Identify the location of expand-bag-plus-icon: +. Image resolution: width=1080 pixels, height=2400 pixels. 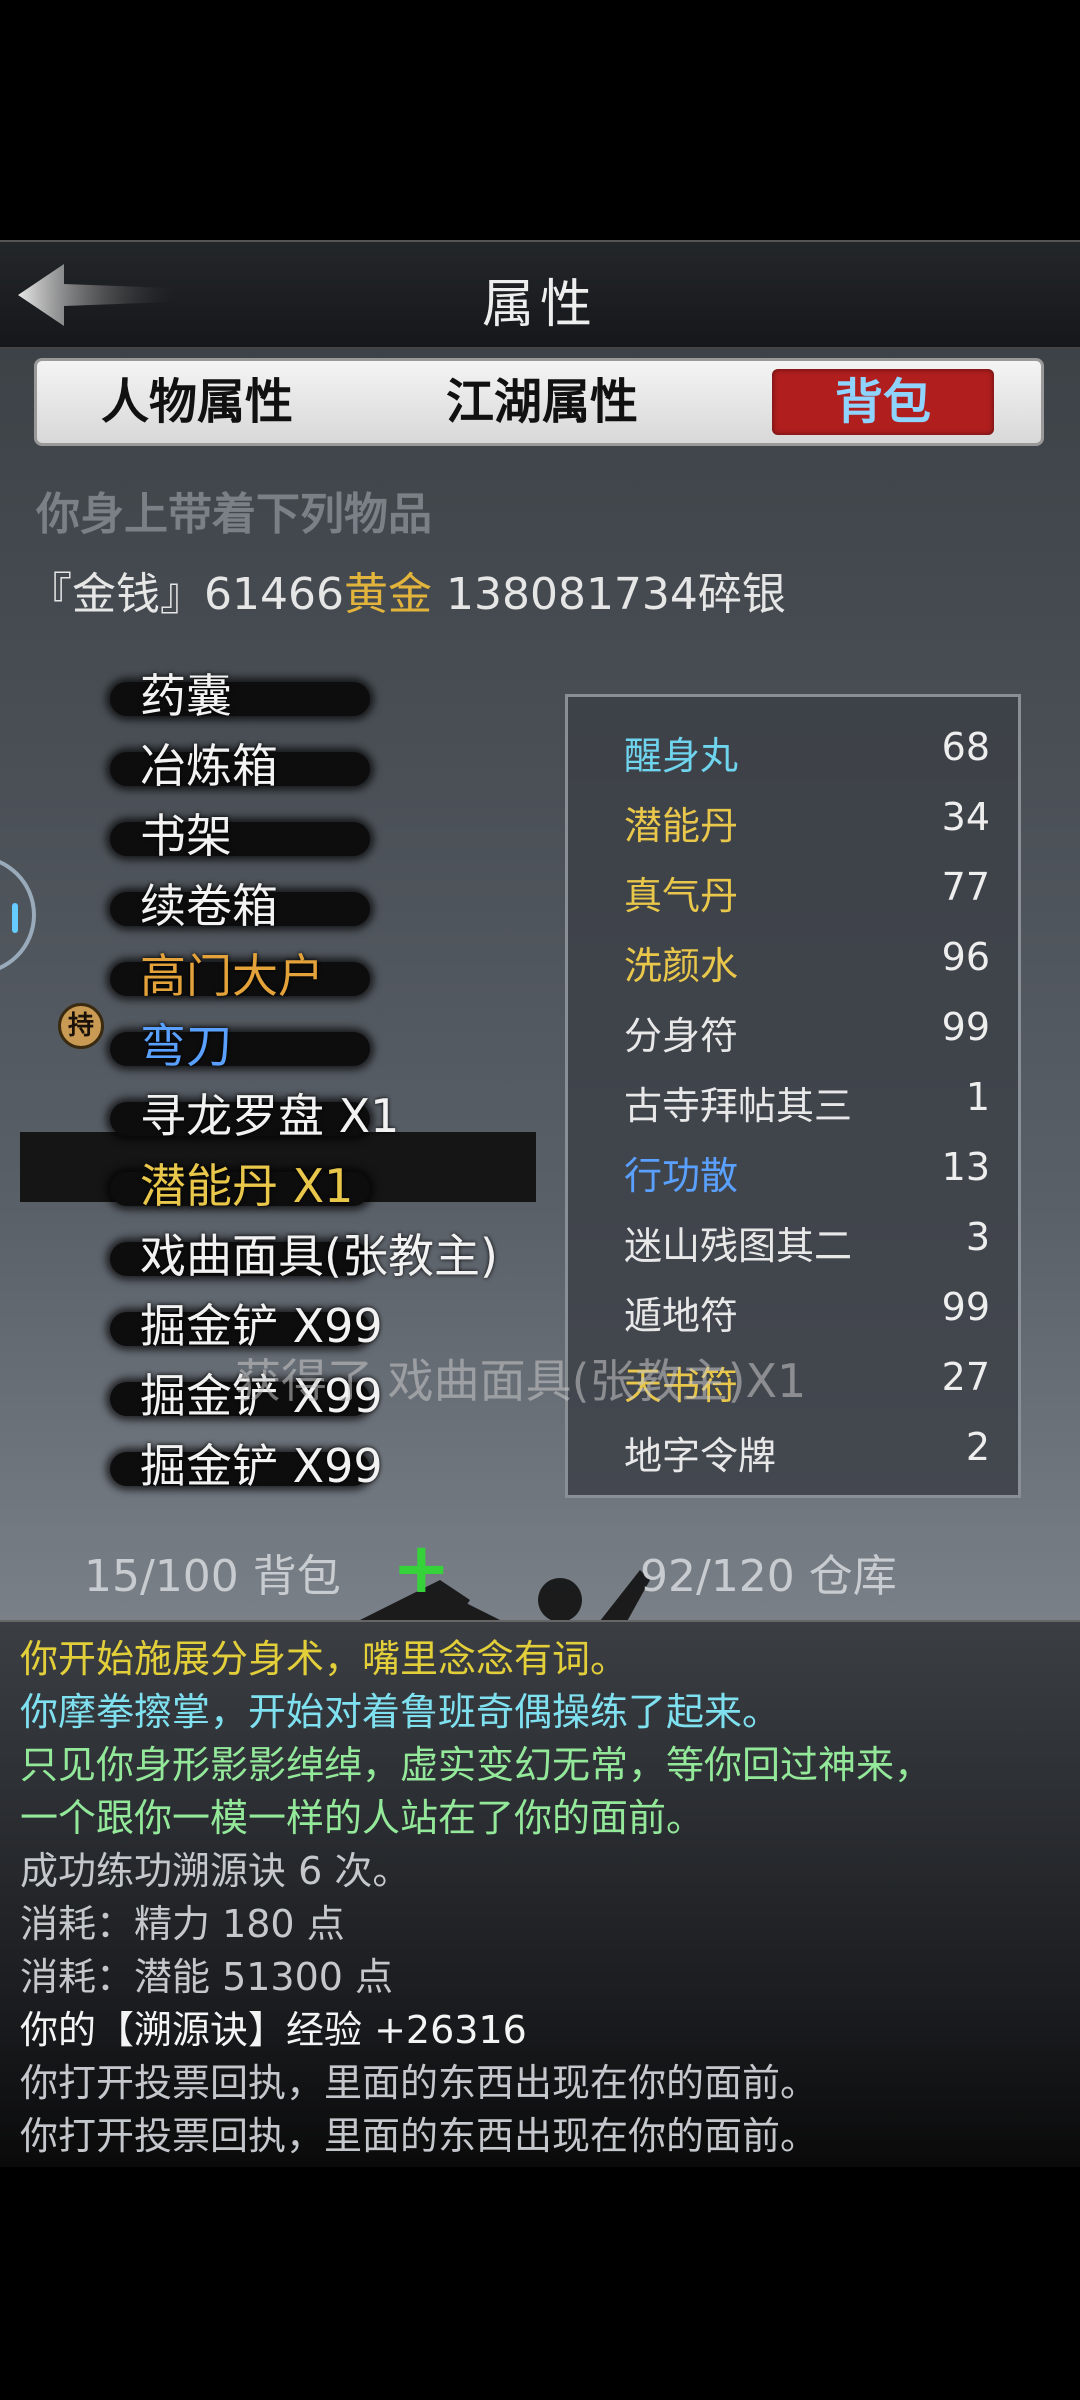
(421, 1568).